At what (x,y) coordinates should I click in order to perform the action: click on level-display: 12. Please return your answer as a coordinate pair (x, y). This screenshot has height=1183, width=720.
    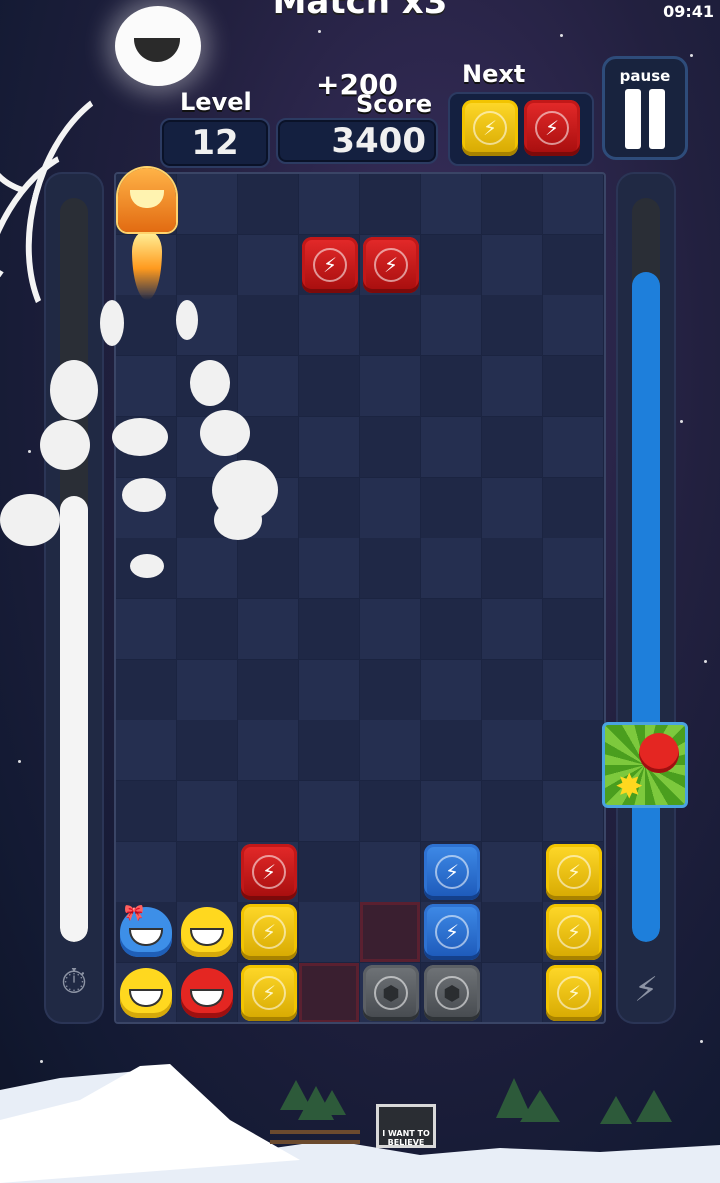
    Looking at the image, I should click on (215, 143).